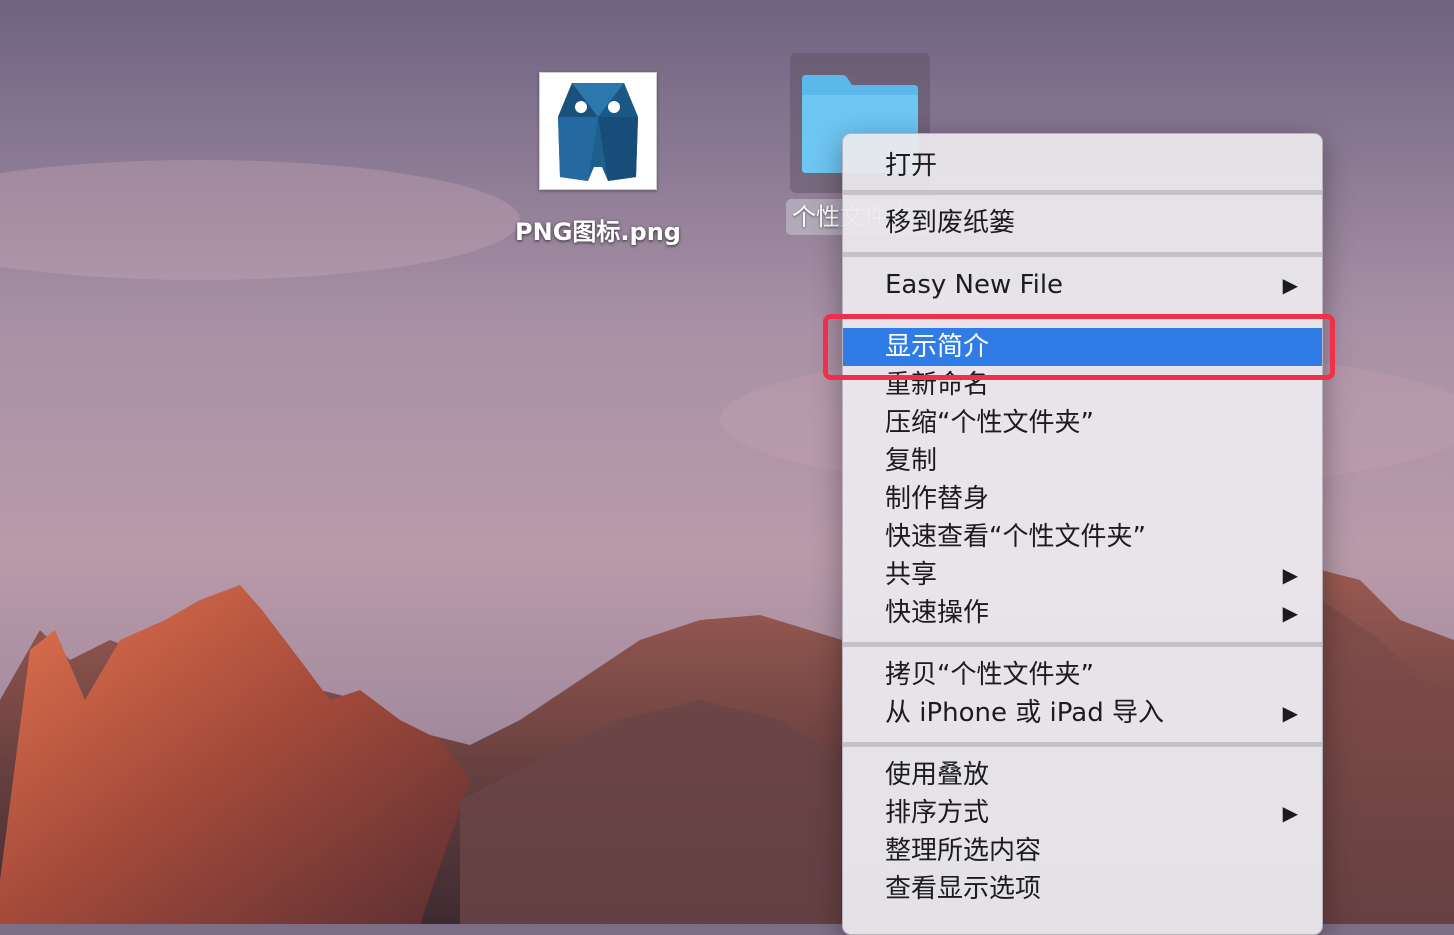 The height and width of the screenshot is (935, 1454). I want to click on menu-item-label: 从 iPhone 或 iPad 导入, so click(1024, 713).